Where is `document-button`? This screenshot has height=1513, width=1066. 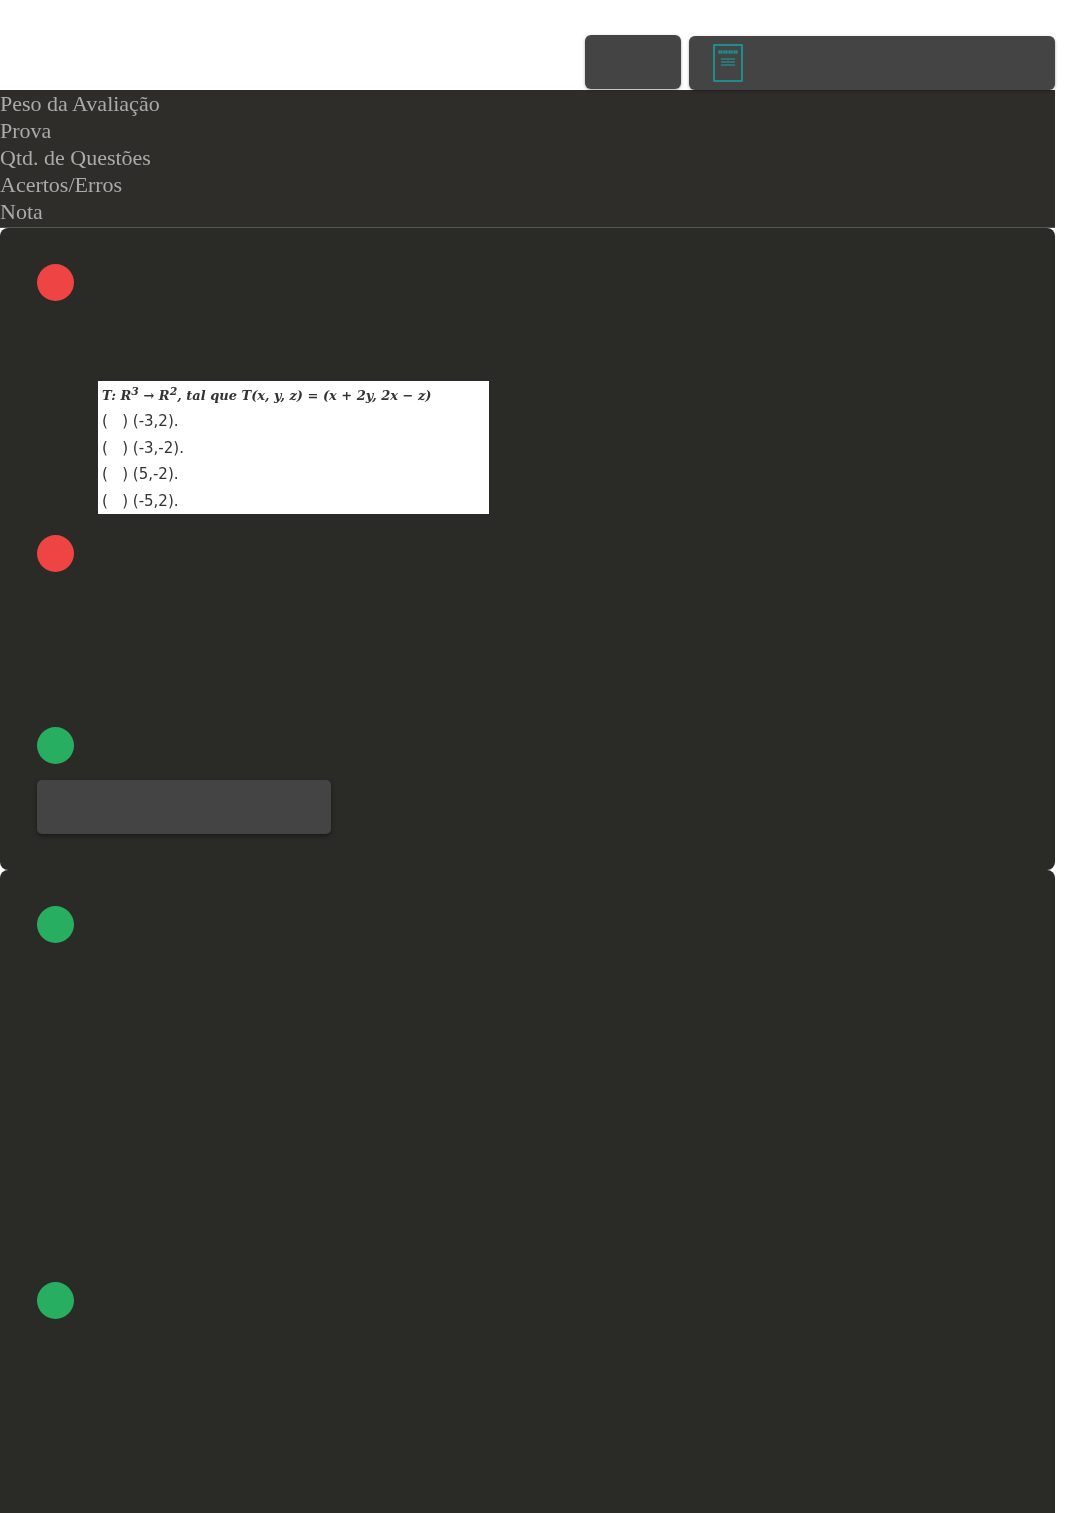 document-button is located at coordinates (872, 63).